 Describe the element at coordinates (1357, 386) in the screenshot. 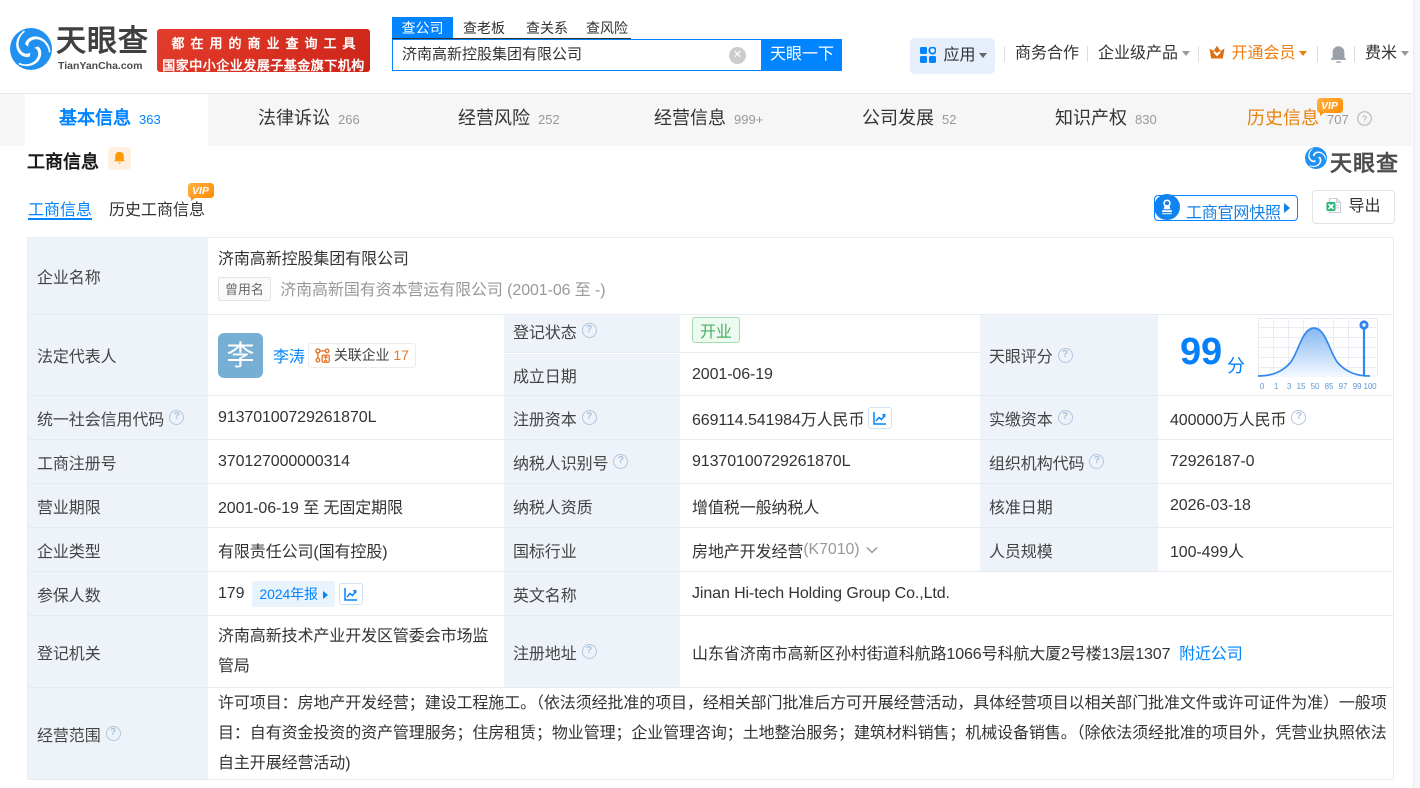

I see `svg-text: 99` at that location.